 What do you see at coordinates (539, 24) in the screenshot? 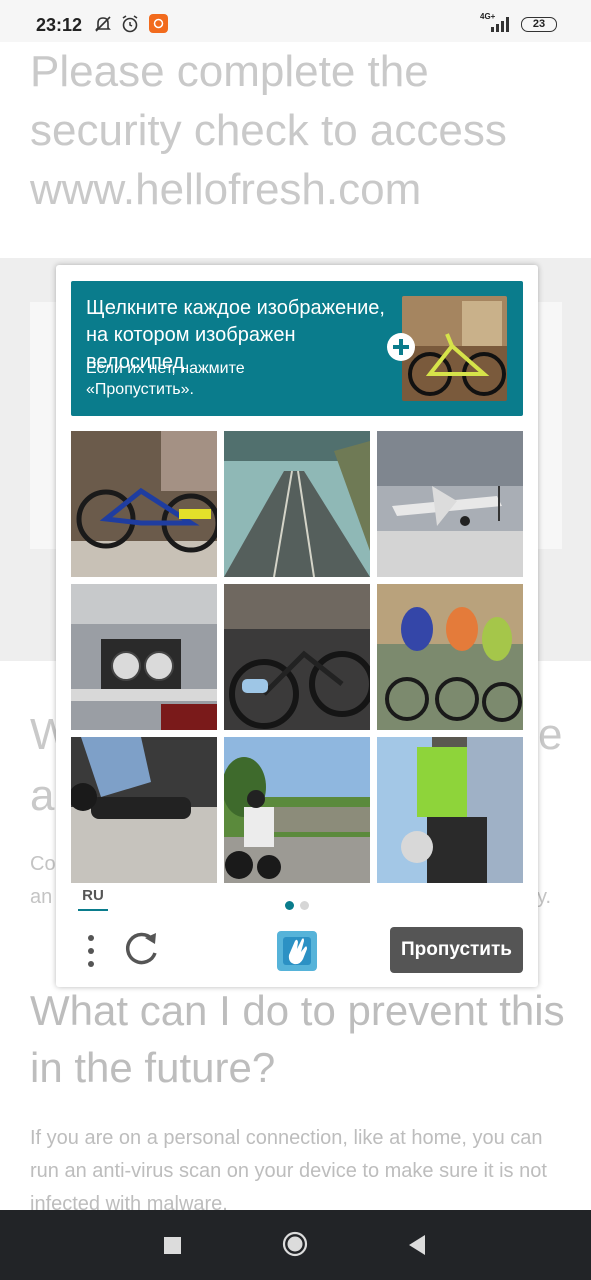
I see `battery-indicator: 23` at bounding box center [539, 24].